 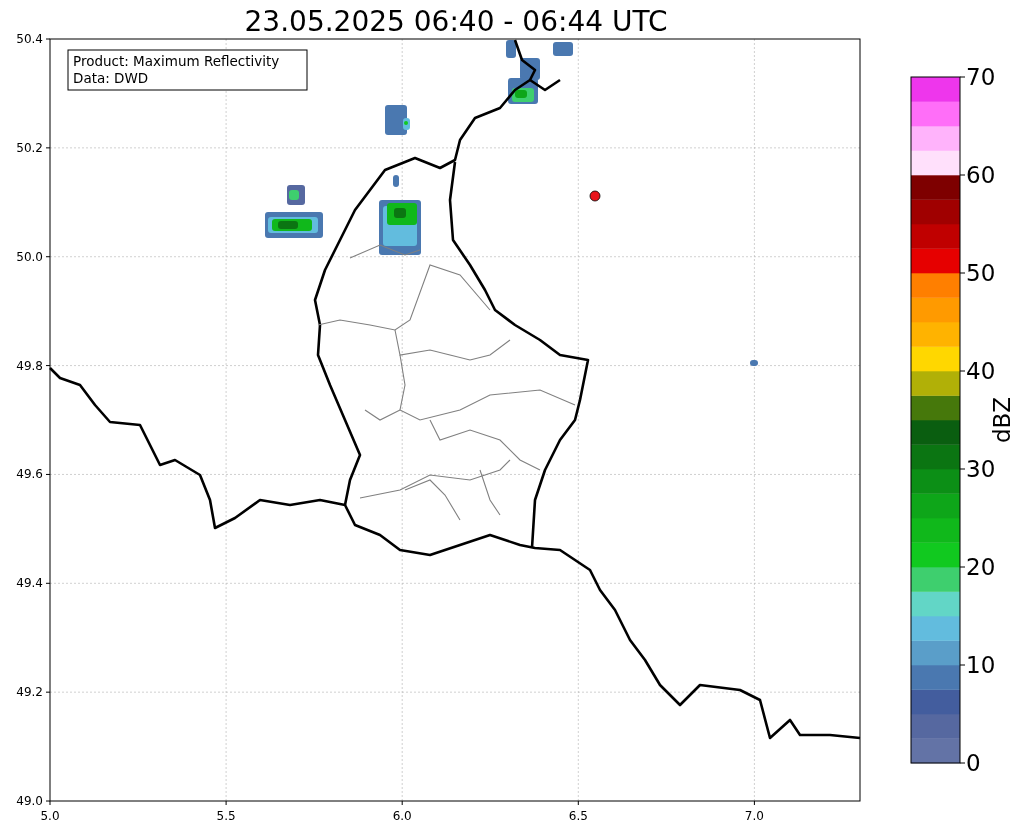 What do you see at coordinates (29, 801) in the screenshot?
I see `axis-tick-label: 49.0` at bounding box center [29, 801].